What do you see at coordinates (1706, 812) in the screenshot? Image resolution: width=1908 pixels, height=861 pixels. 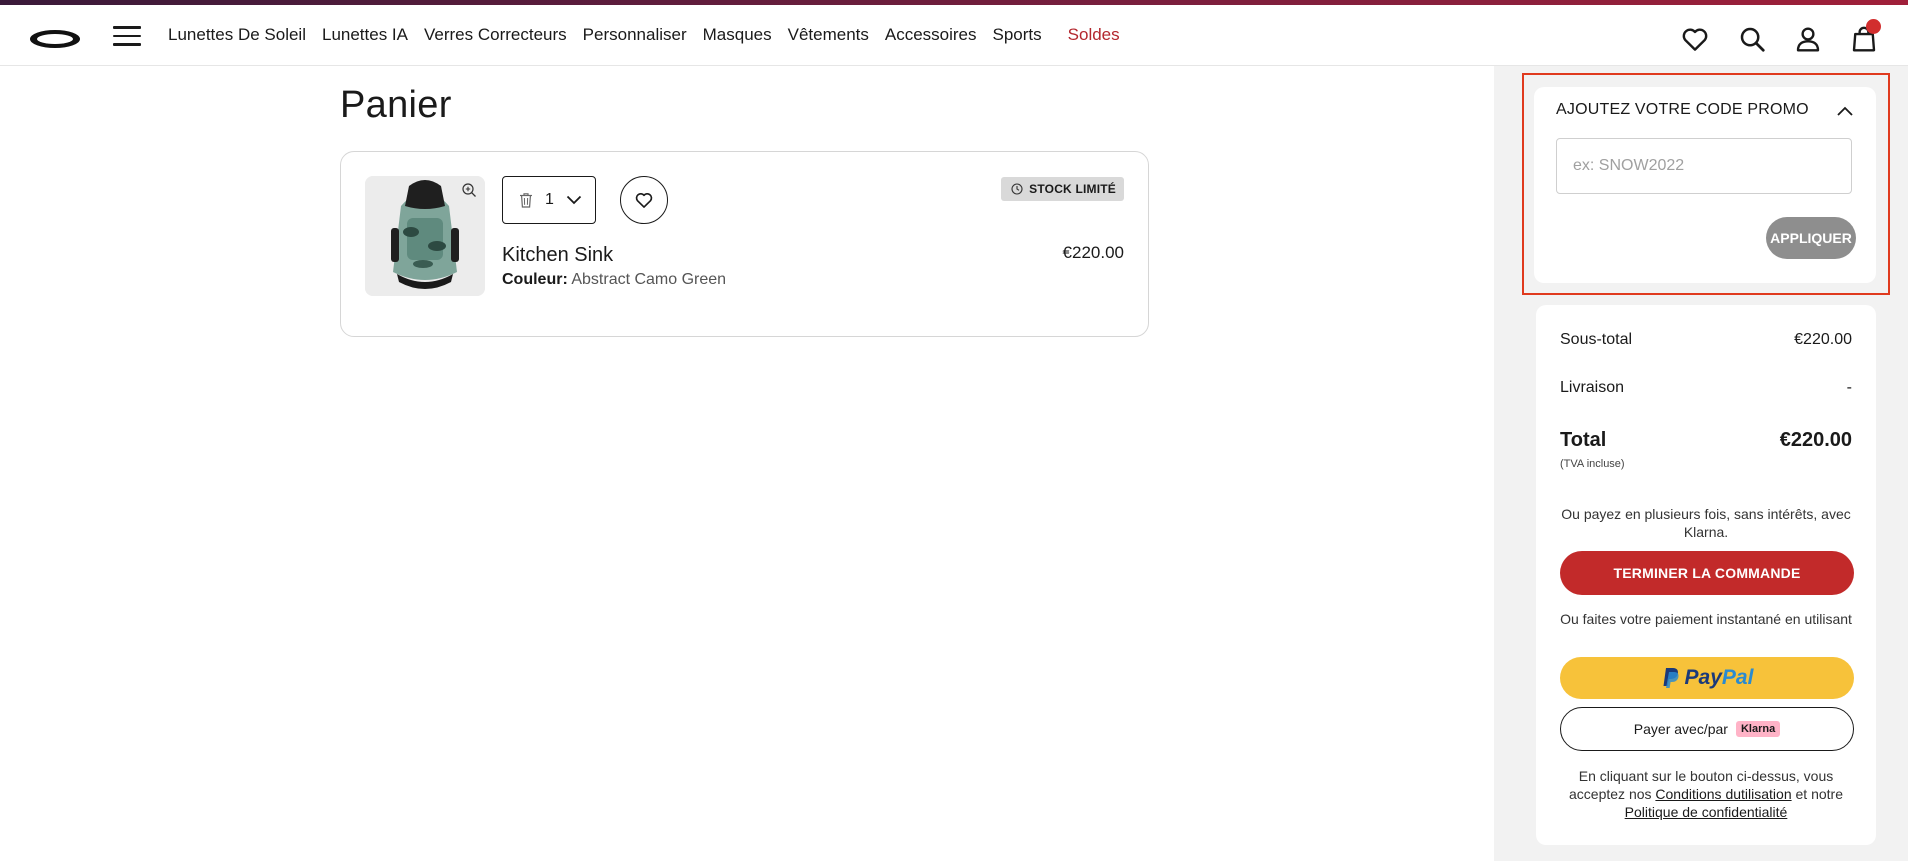 I see `privacy-link: Politique de confidentialité` at bounding box center [1706, 812].